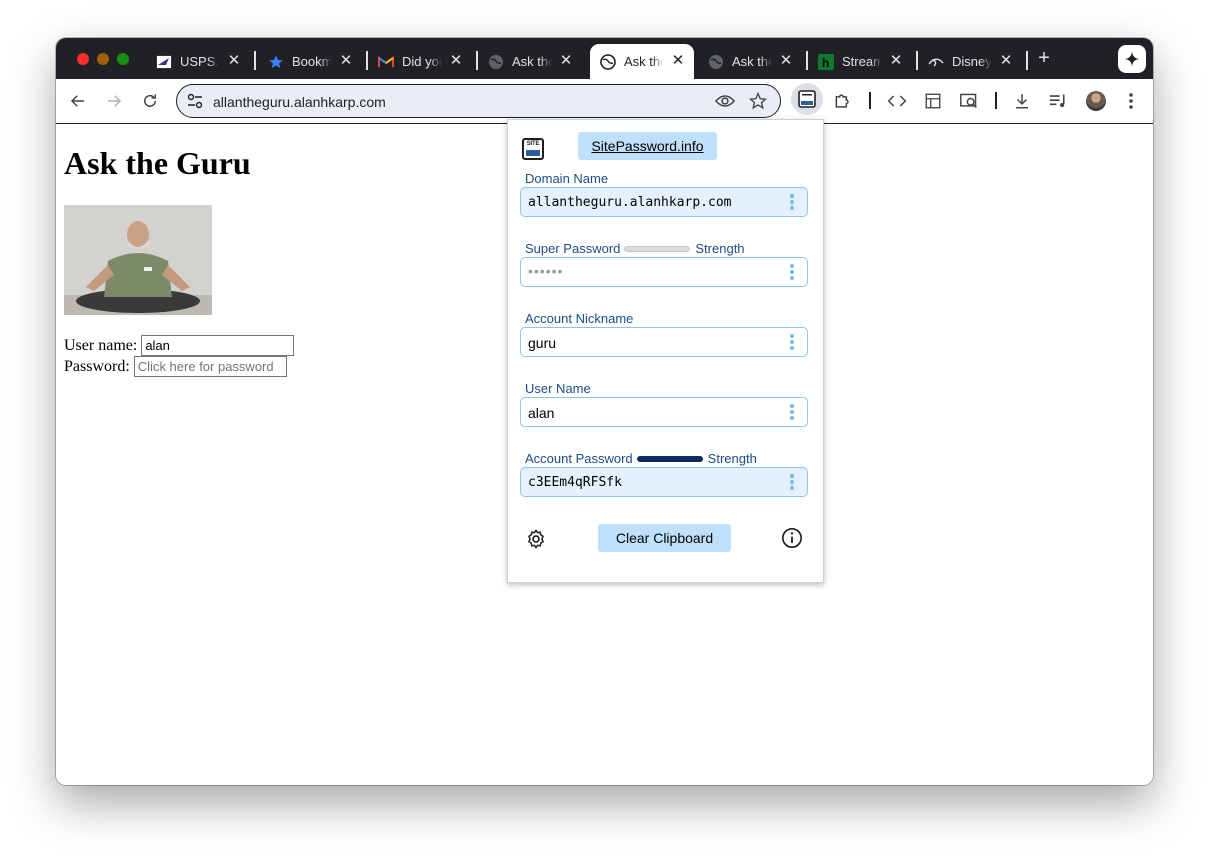 This screenshot has height=859, width=1209. What do you see at coordinates (720, 248) in the screenshot?
I see `strength-label: Strength` at bounding box center [720, 248].